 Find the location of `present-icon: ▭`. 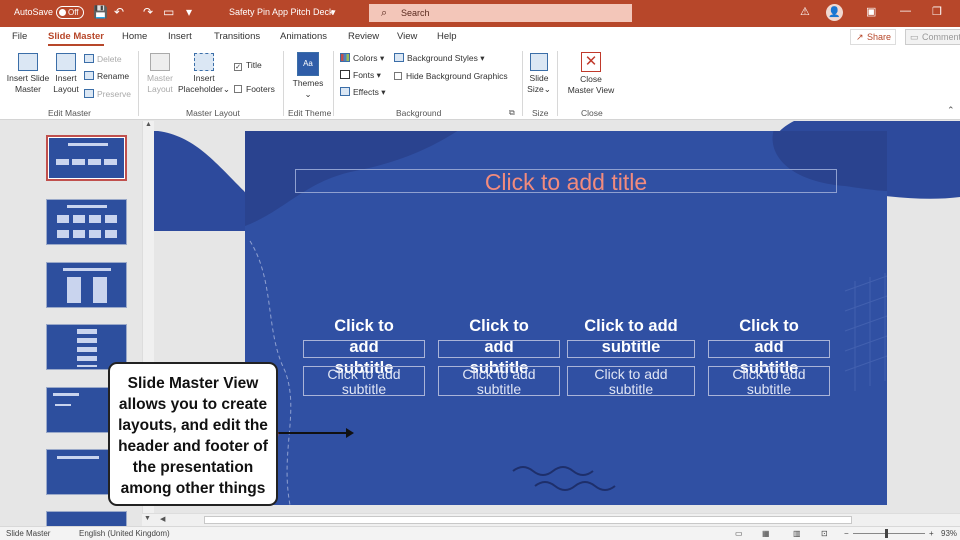

present-icon: ▭ is located at coordinates (168, 12).